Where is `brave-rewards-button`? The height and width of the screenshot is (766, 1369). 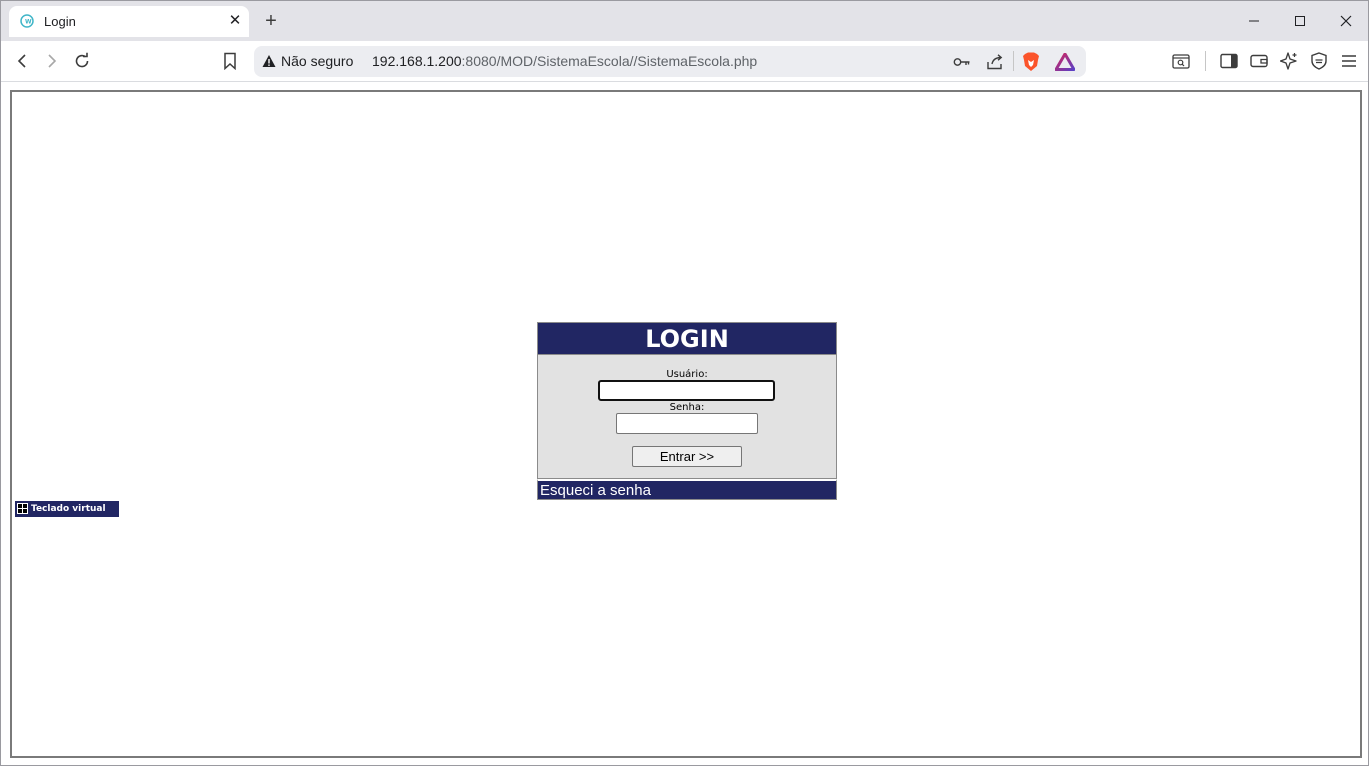
brave-rewards-button is located at coordinates (1065, 62).